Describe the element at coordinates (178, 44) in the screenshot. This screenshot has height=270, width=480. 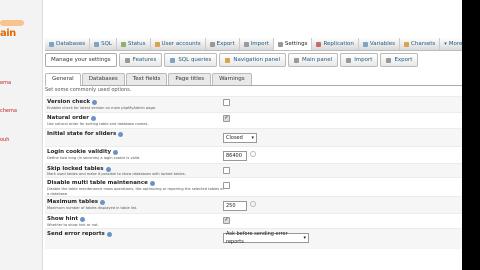
I see `tab-user-accounts: User accounts` at that location.